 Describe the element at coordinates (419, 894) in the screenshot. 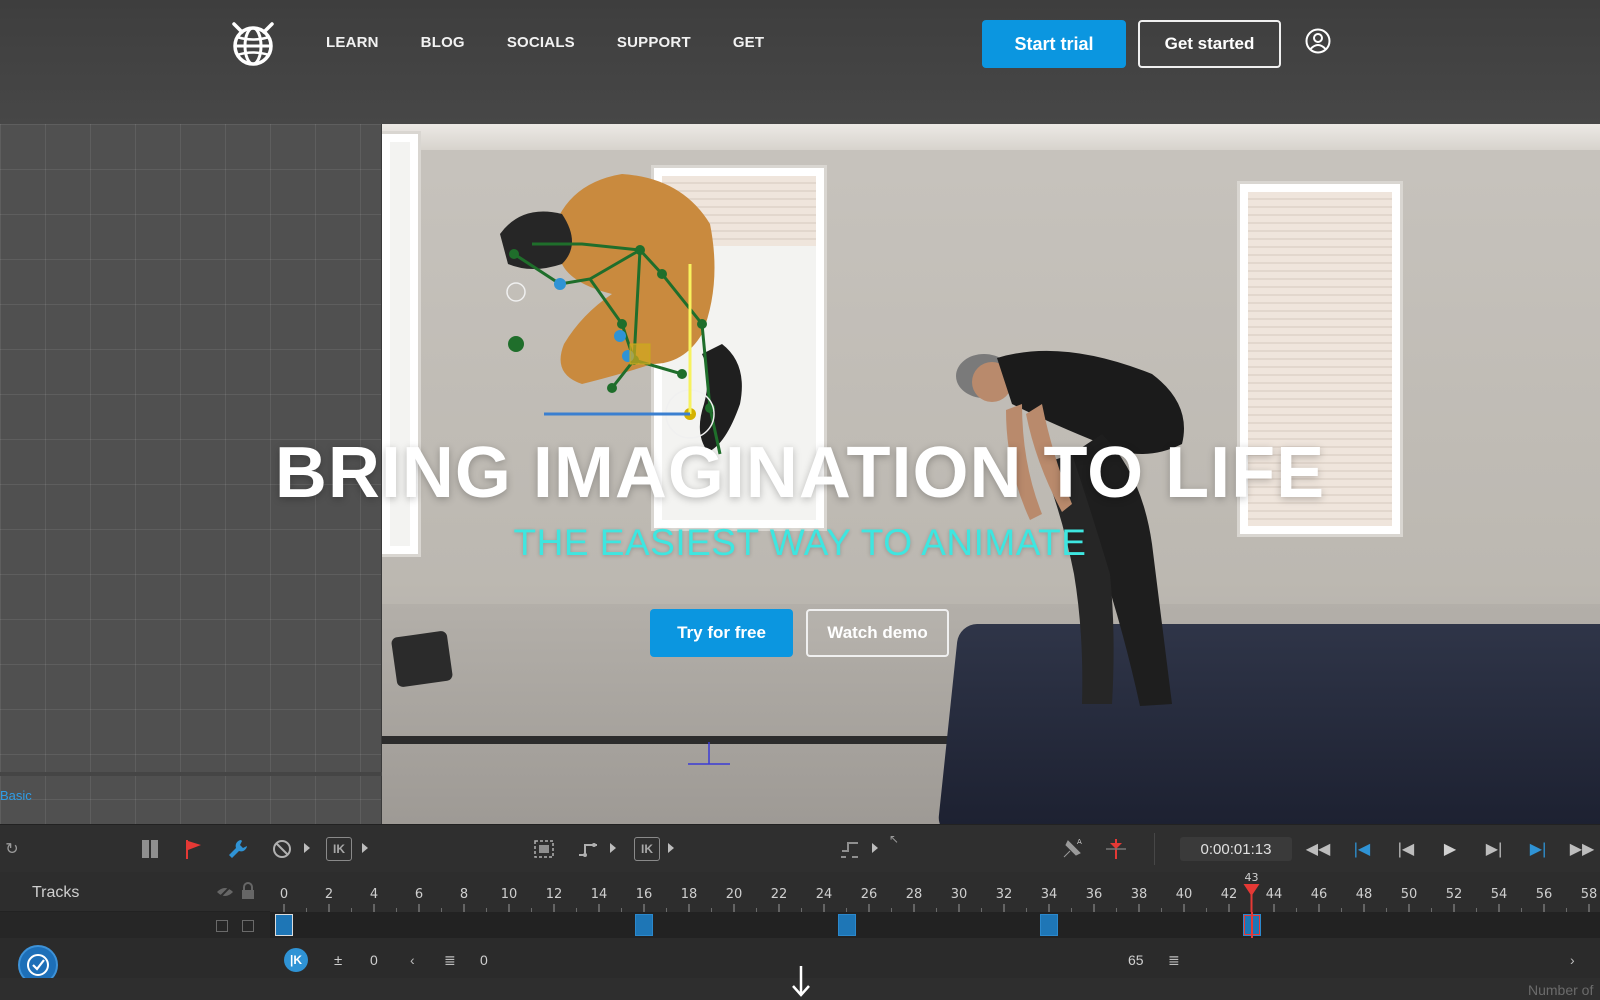

I see `ruler-tick-label: 6` at that location.